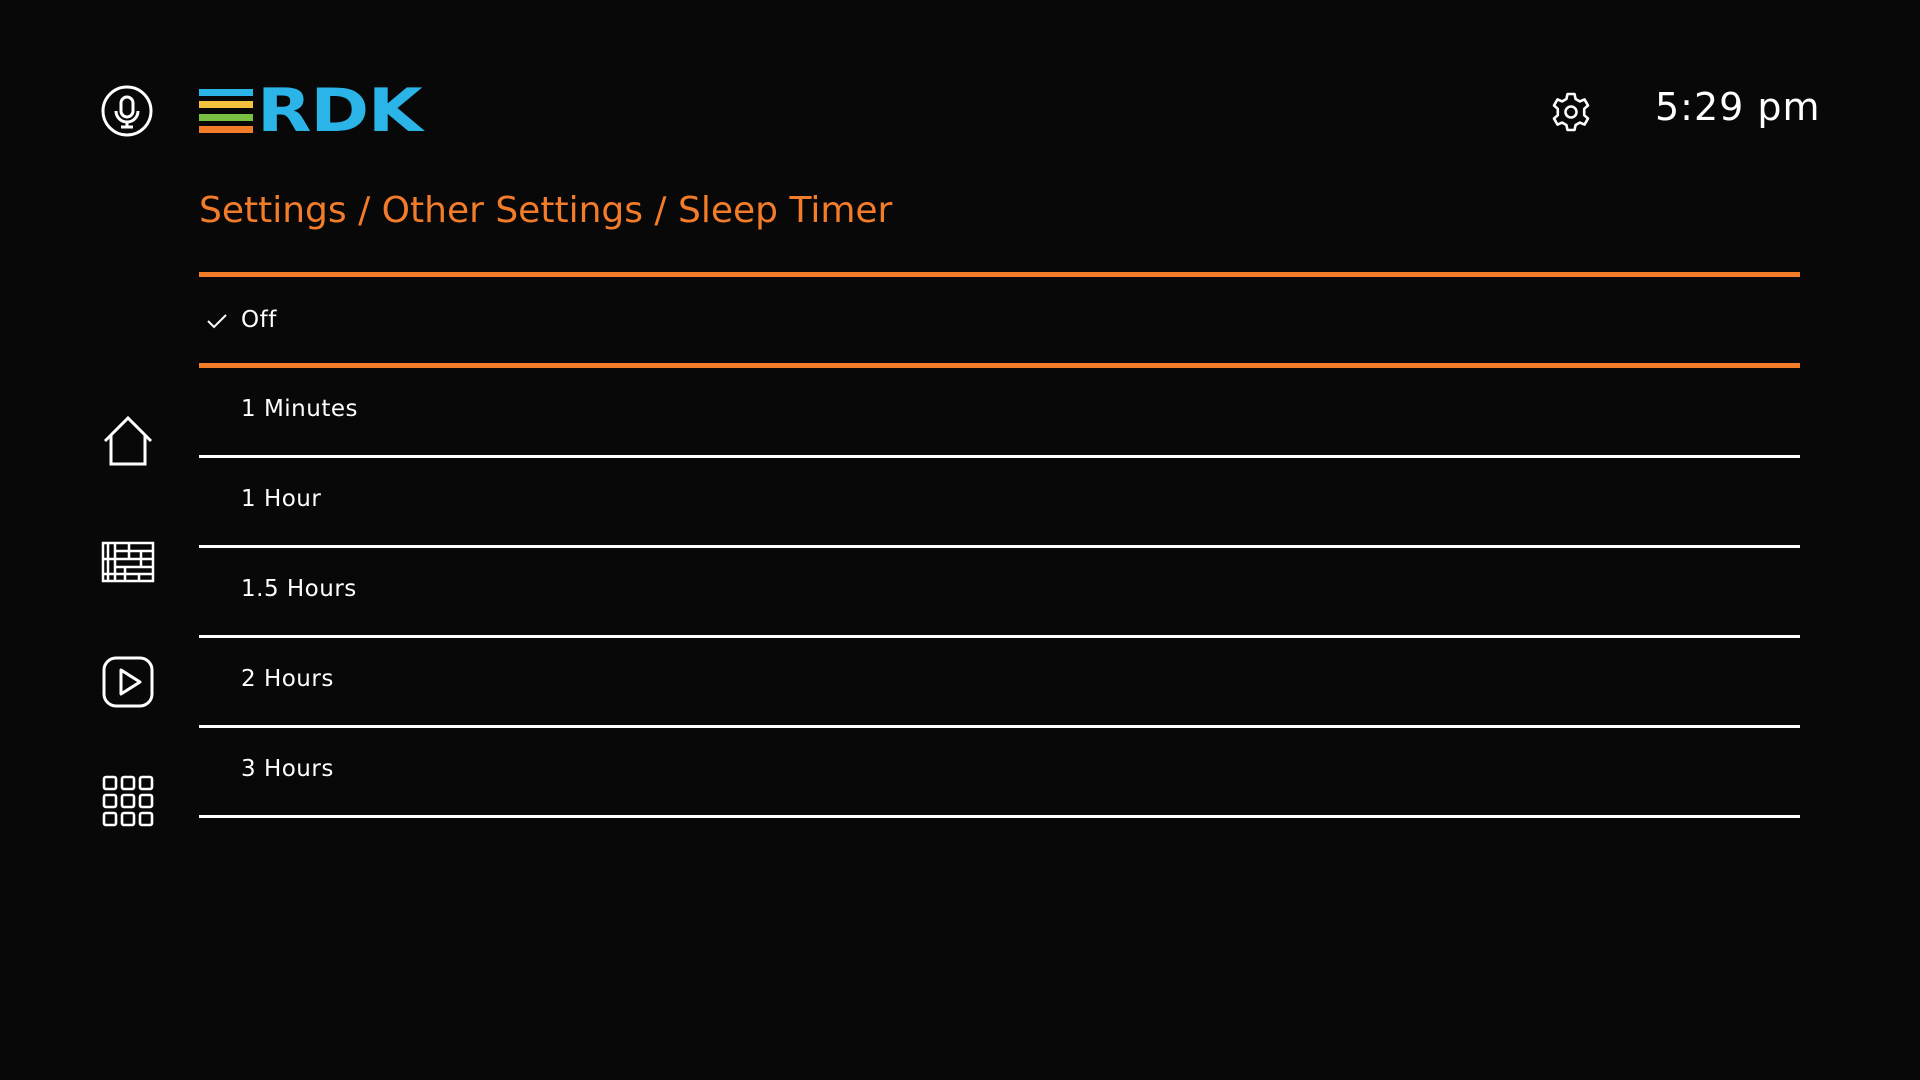 The image size is (1920, 1080). I want to click on home-icon, so click(128, 440).